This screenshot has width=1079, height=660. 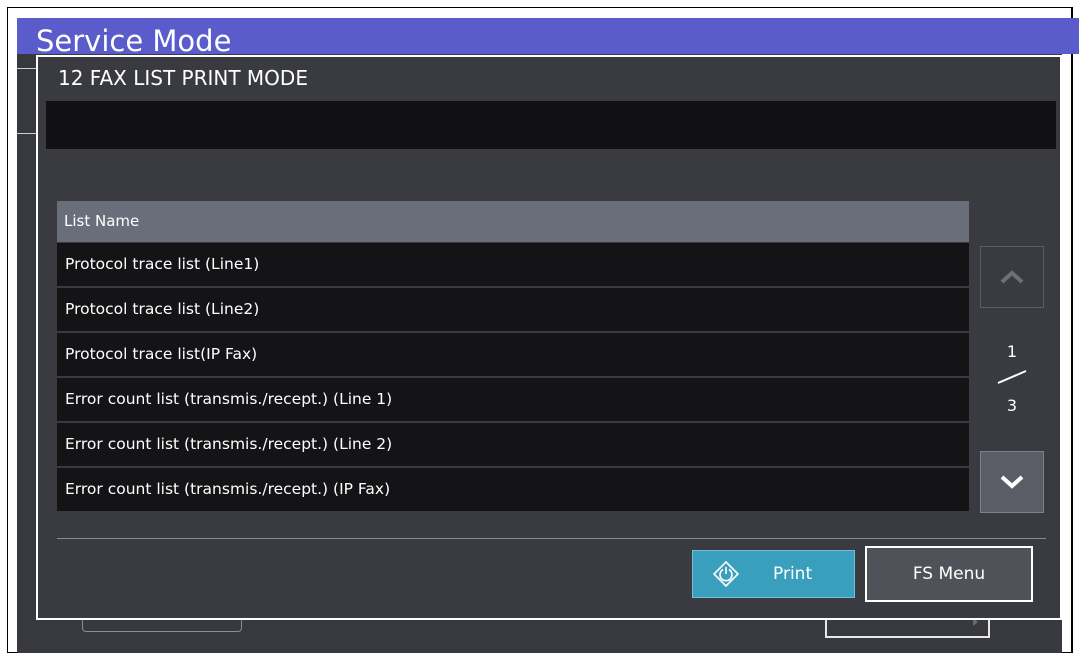 I want to click on chevron-down-icon, so click(x=1012, y=482).